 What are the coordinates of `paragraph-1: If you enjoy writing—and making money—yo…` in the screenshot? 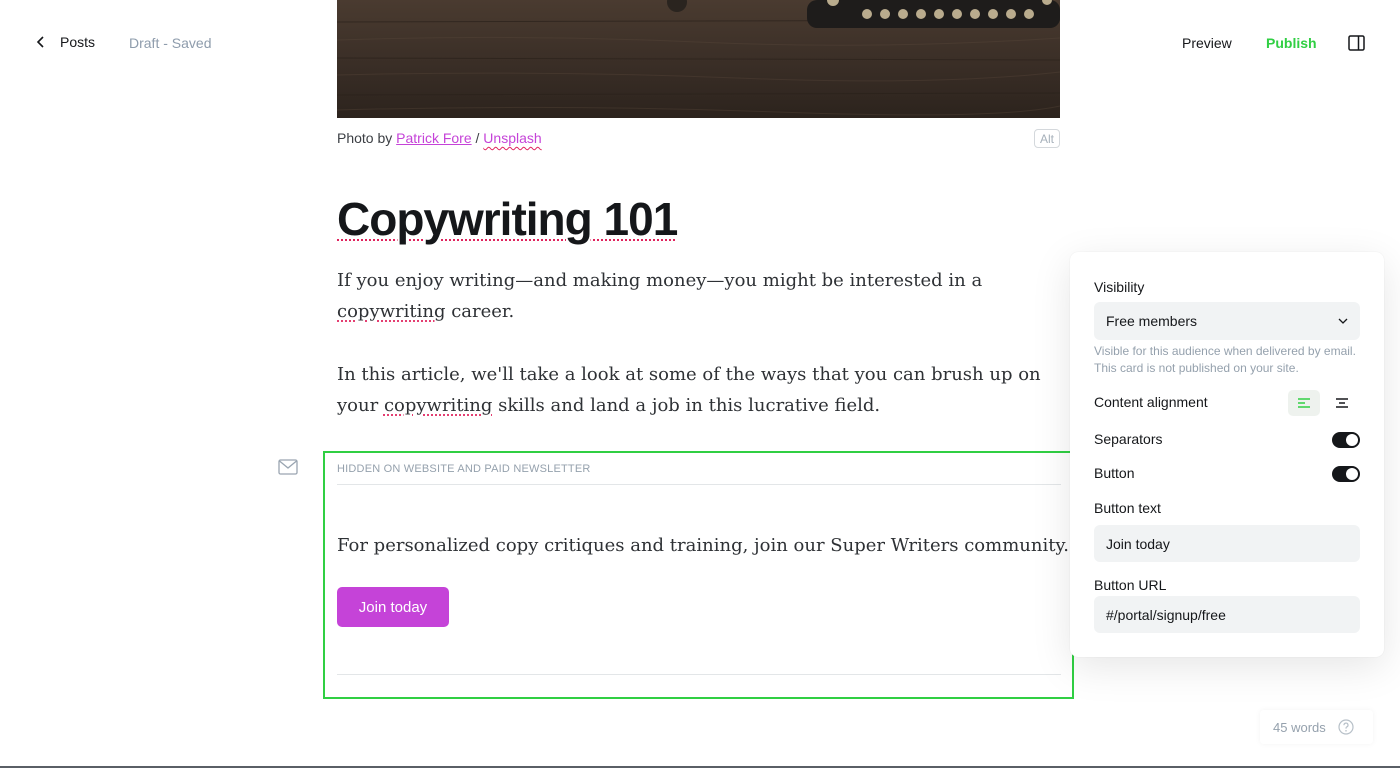 It's located at (702, 296).